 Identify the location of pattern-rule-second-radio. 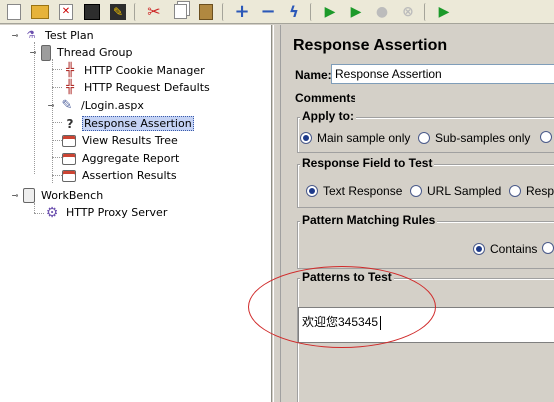
(548, 248).